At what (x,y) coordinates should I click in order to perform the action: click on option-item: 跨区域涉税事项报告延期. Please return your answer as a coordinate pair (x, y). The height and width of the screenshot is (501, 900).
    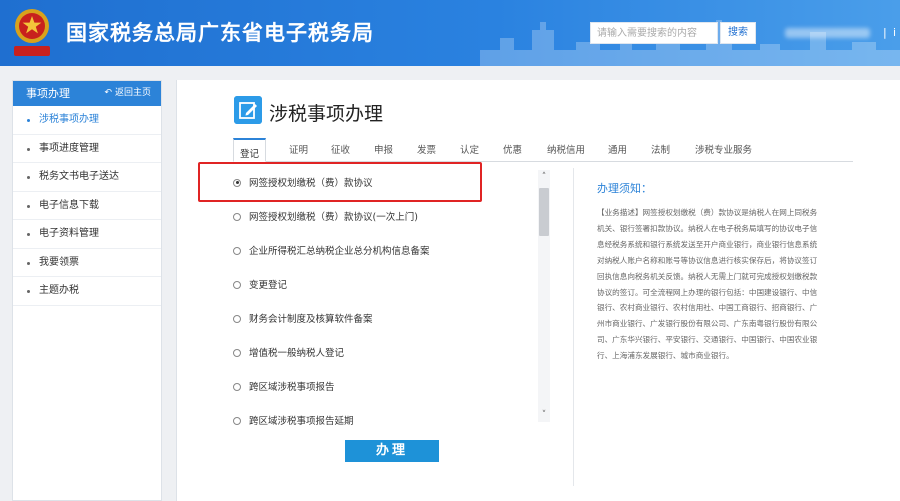
    Looking at the image, I should click on (293, 422).